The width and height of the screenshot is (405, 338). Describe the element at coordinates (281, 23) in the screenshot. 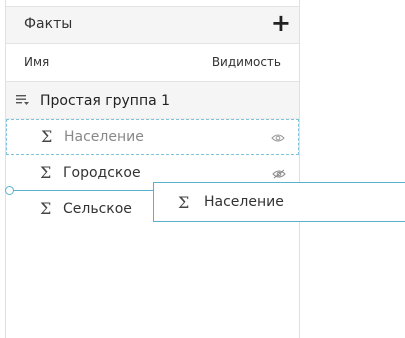

I see `add-button: +` at that location.